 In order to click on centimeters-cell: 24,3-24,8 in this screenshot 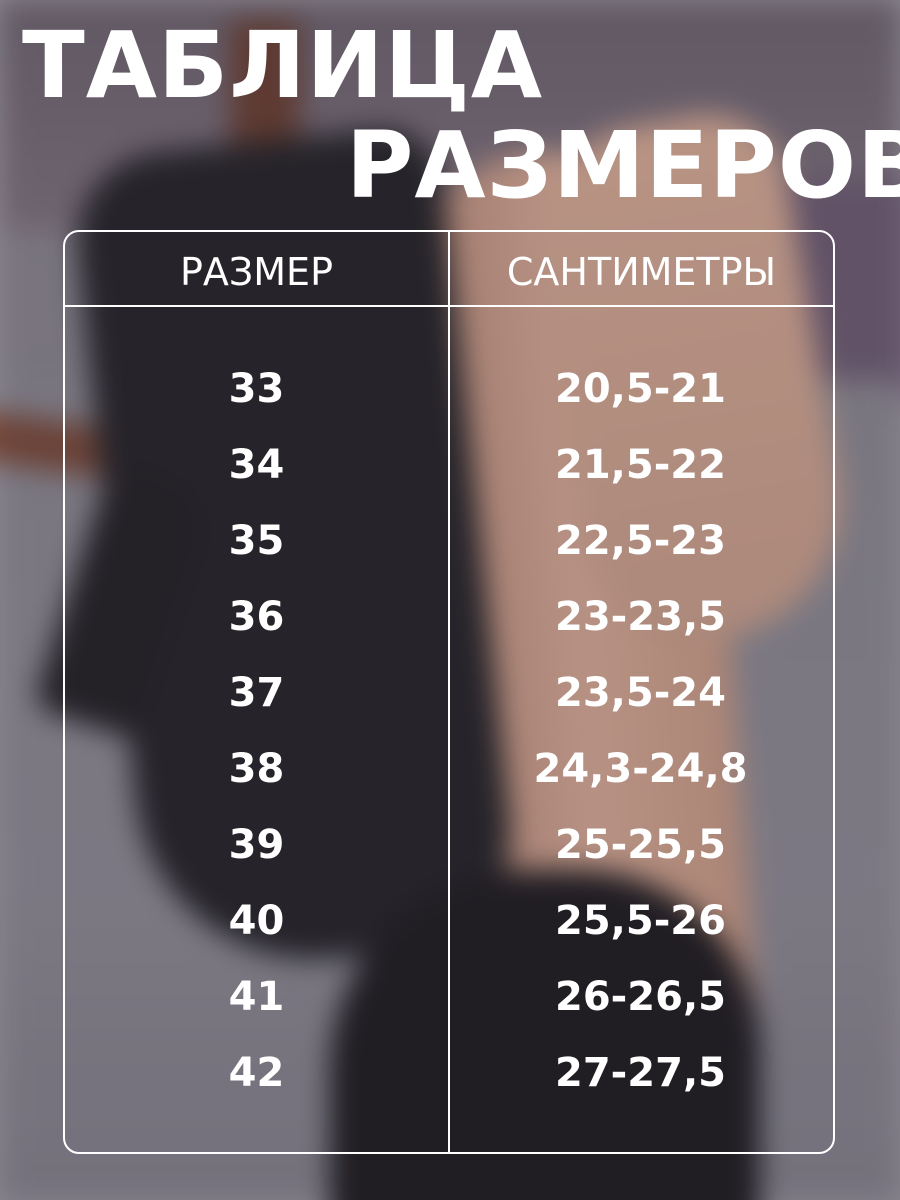, I will do `click(640, 769)`.